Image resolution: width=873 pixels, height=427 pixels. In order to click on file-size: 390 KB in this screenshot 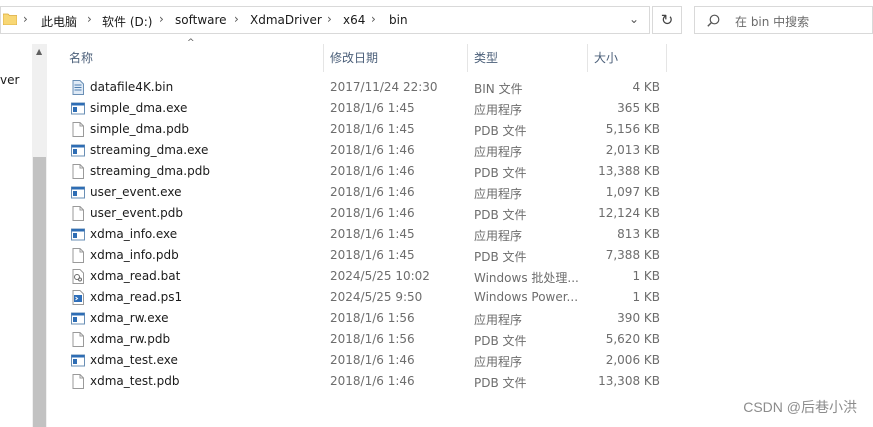, I will do `click(638, 318)`.